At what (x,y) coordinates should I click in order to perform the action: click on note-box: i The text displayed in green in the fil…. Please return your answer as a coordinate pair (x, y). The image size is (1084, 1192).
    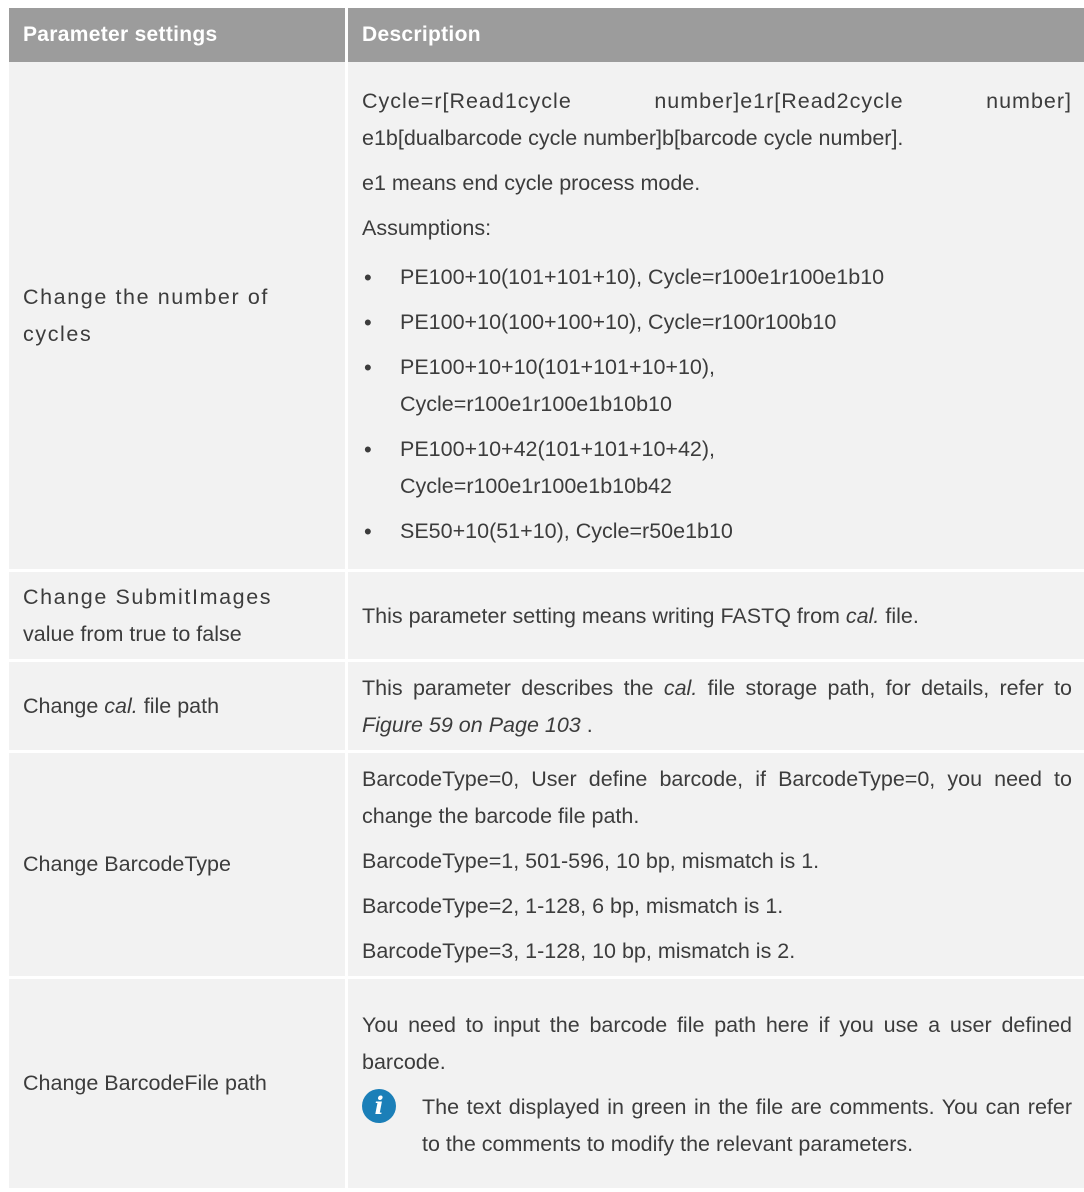
    Looking at the image, I should click on (717, 1125).